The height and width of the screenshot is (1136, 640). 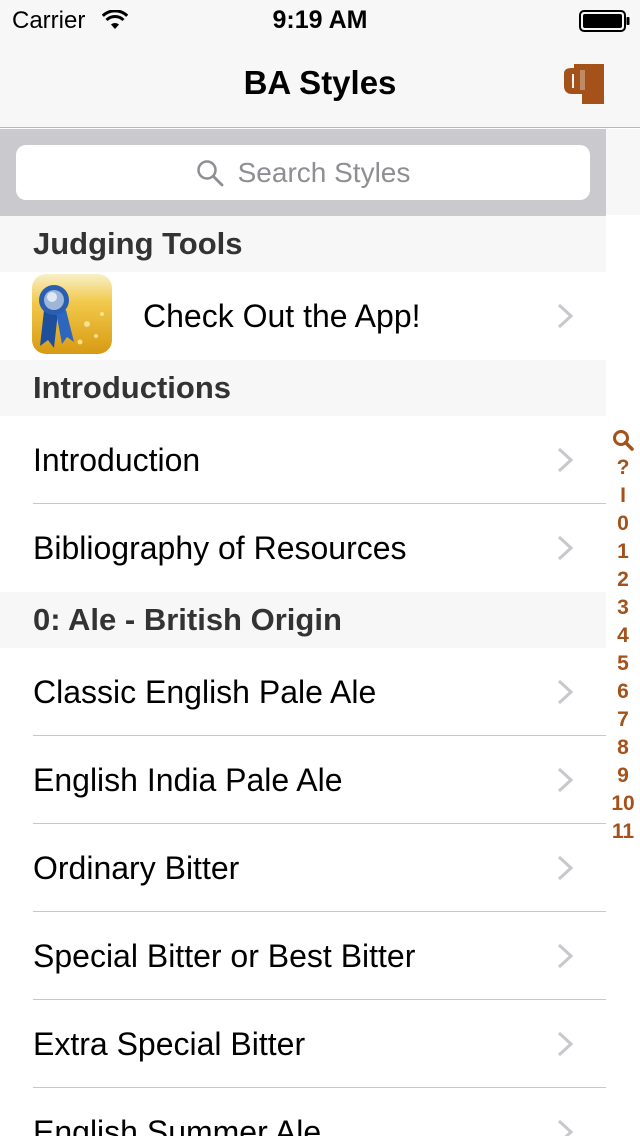 I want to click on page-title: BA Styles, so click(x=320, y=82).